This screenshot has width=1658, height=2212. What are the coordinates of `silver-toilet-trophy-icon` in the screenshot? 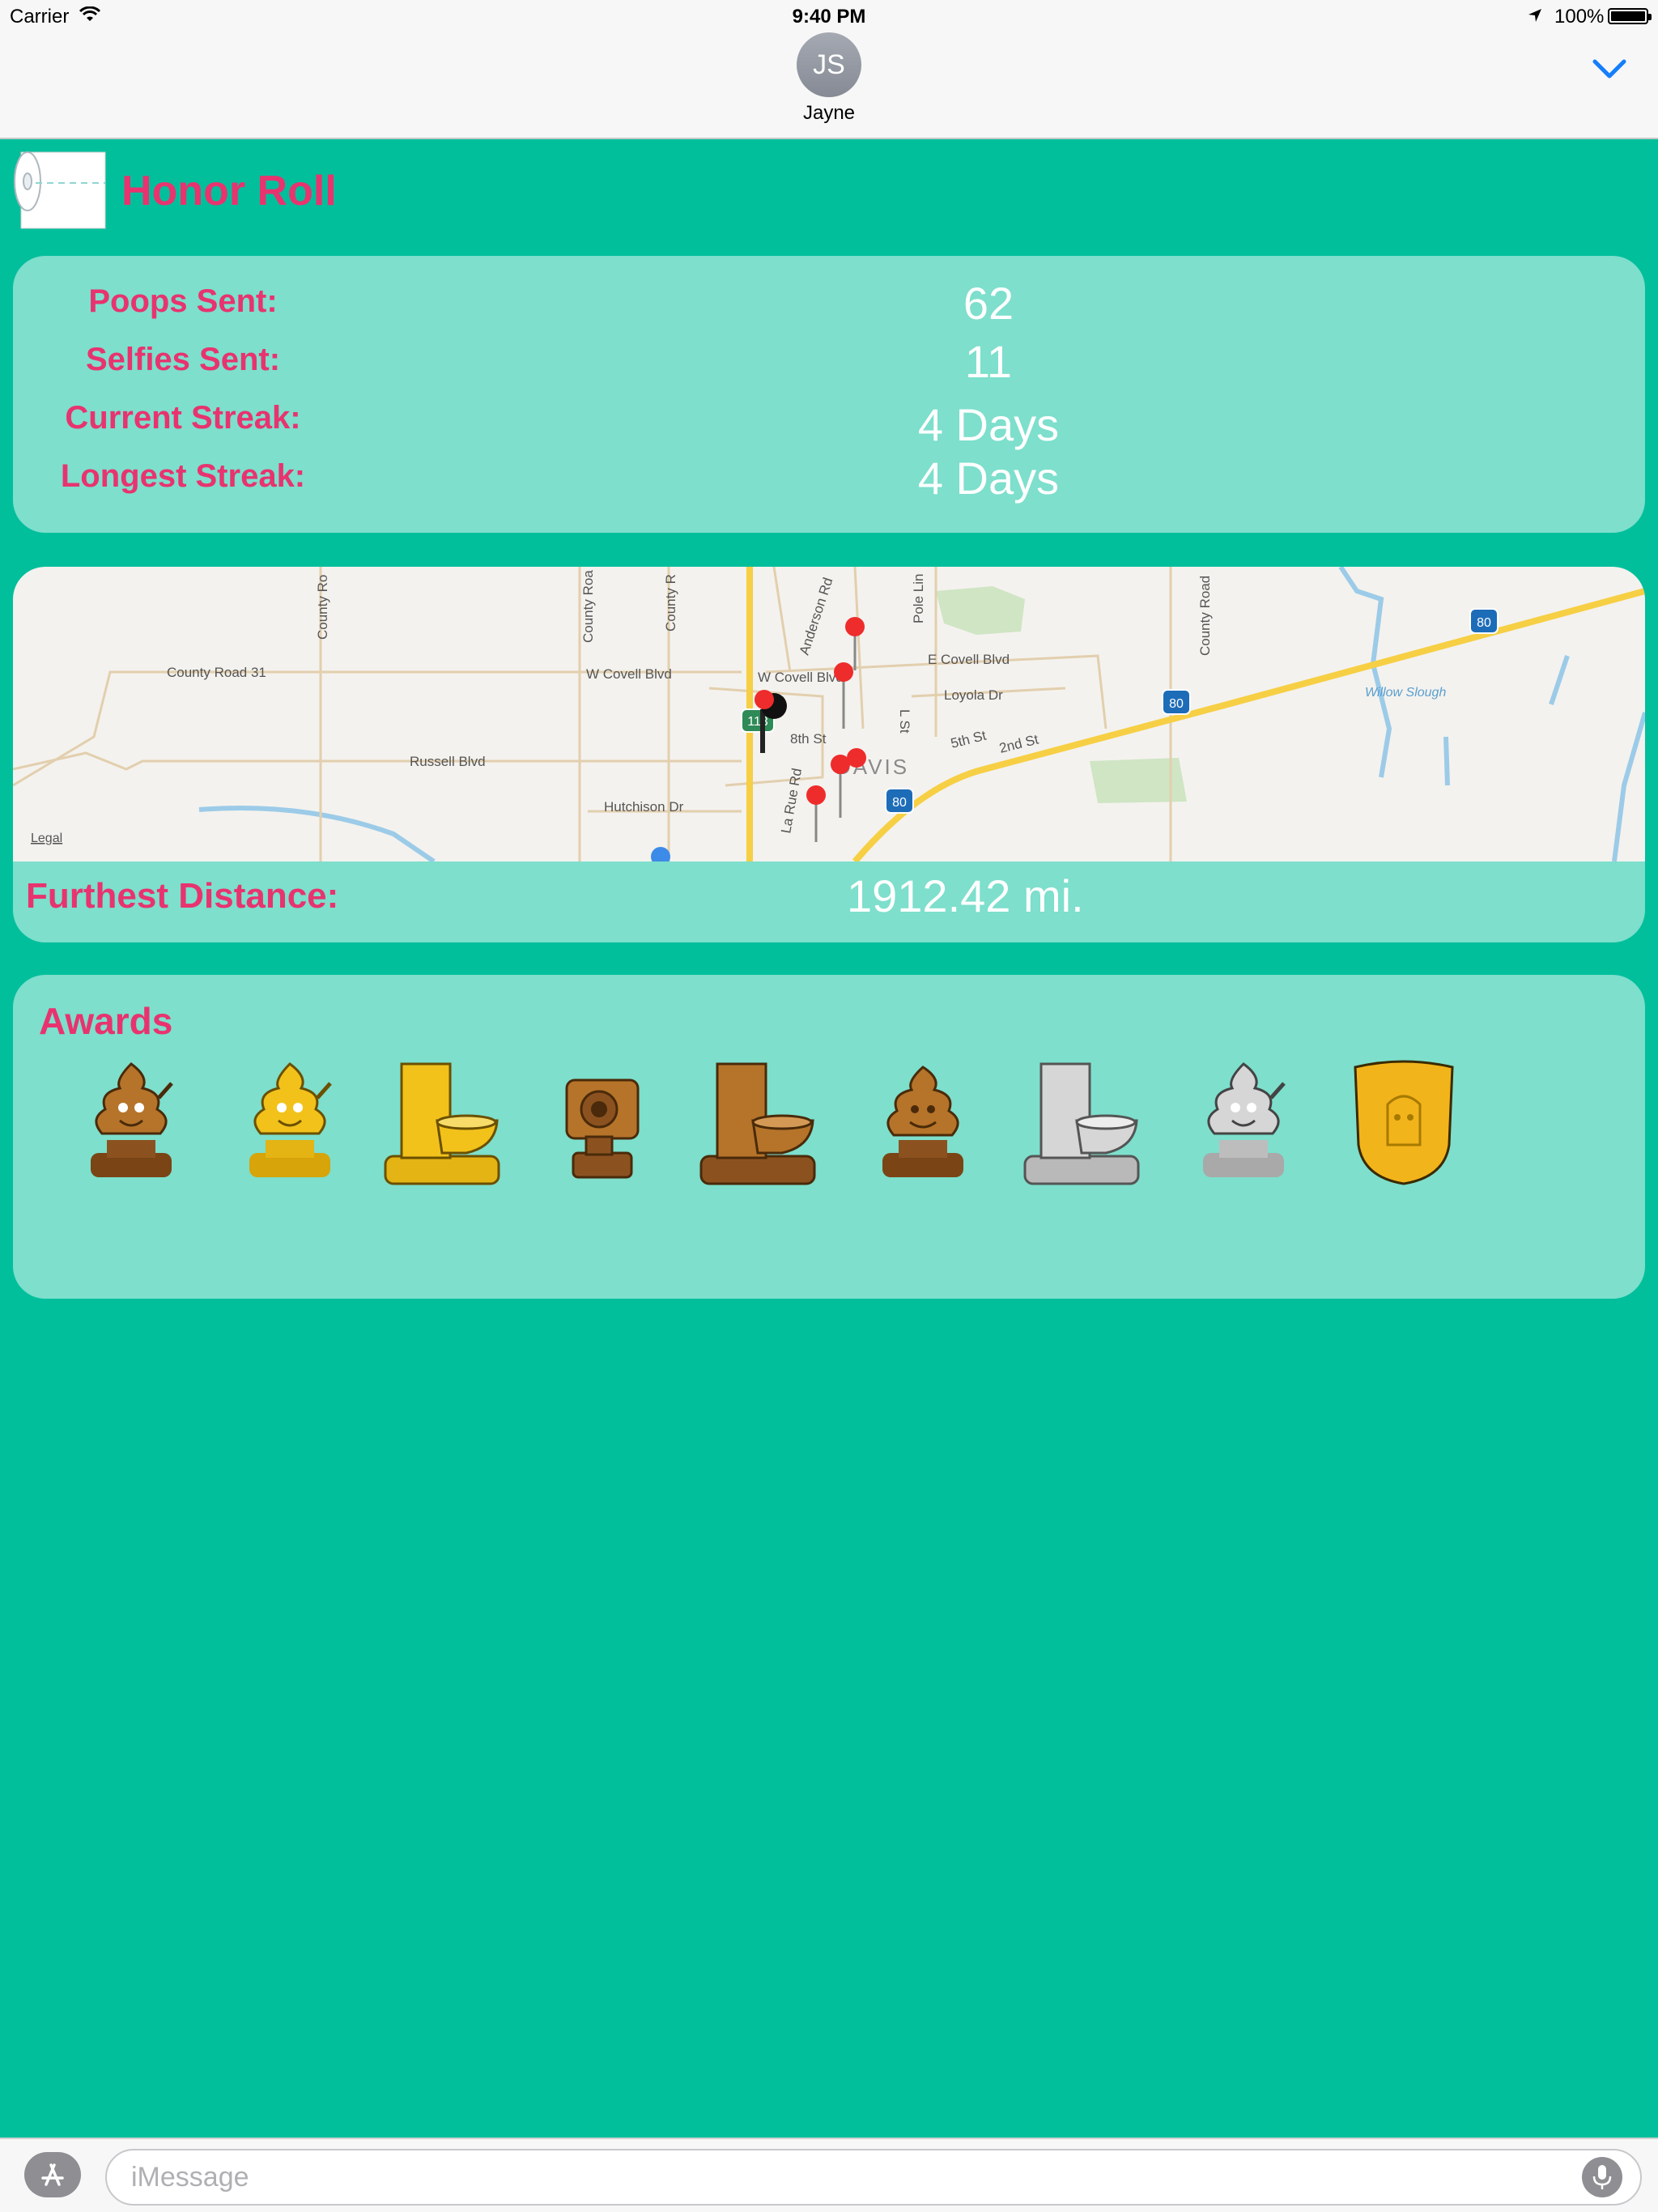 It's located at (1081, 1124).